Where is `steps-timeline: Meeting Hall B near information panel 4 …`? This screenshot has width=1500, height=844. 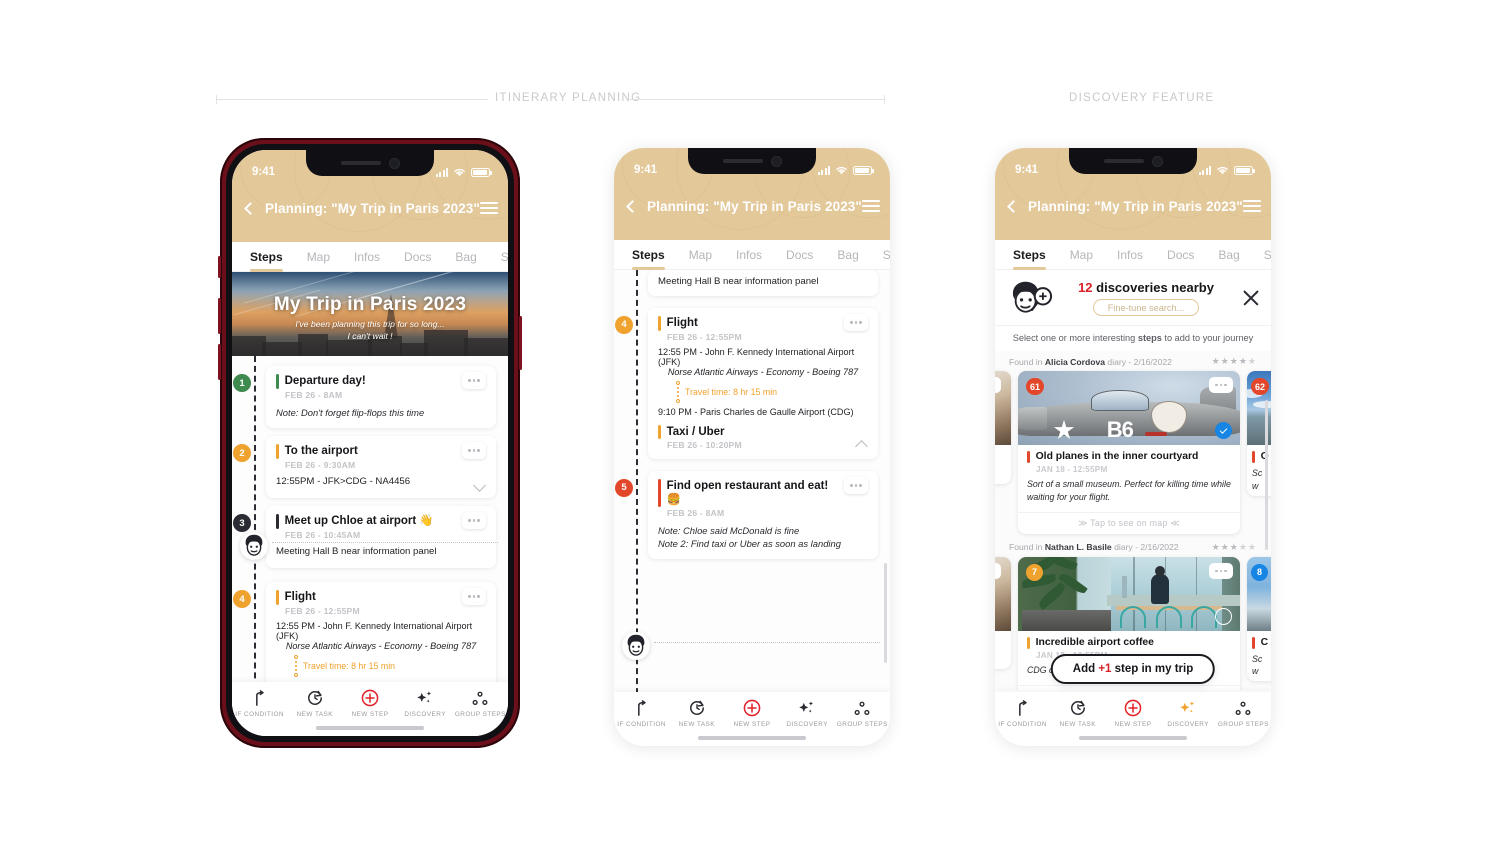
steps-timeline: Meeting Hall B near information panel 4 … is located at coordinates (752, 492).